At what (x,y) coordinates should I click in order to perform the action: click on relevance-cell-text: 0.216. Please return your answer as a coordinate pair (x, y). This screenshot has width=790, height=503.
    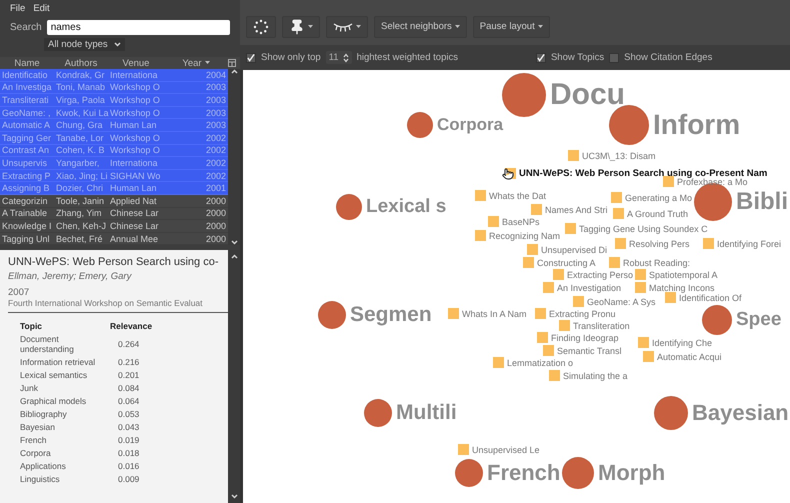
    Looking at the image, I should click on (128, 362).